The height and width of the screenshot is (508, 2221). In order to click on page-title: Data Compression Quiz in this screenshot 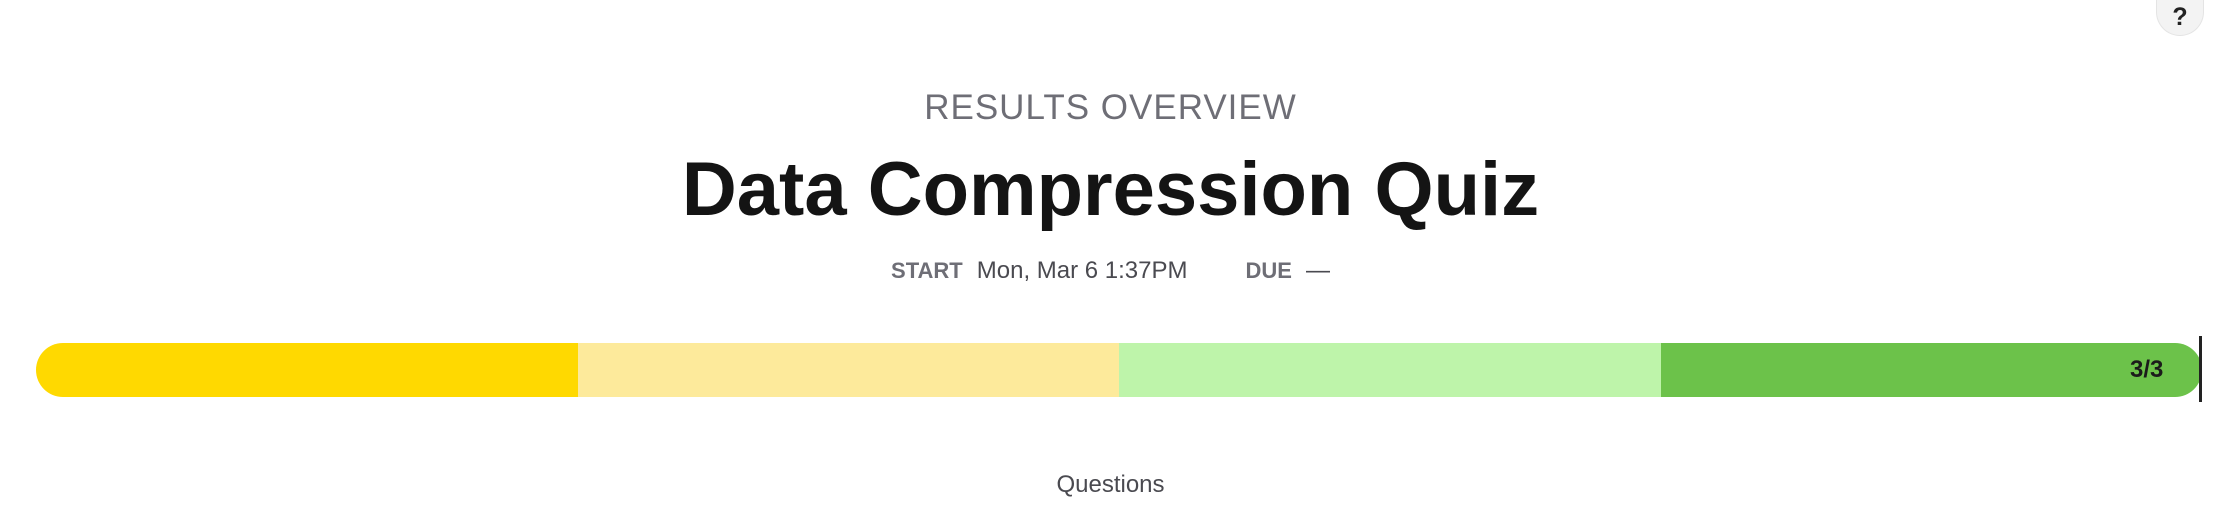, I will do `click(1110, 189)`.